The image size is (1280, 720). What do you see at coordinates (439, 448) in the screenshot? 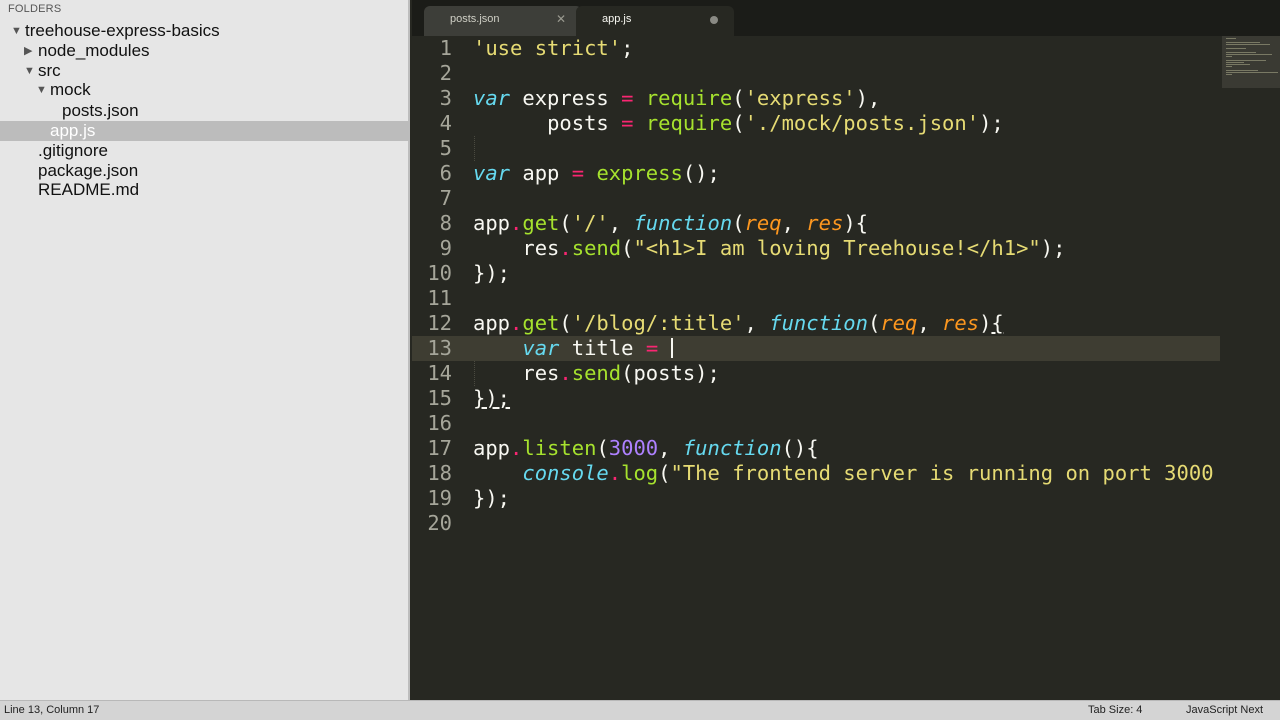
I see `line-number: 17` at bounding box center [439, 448].